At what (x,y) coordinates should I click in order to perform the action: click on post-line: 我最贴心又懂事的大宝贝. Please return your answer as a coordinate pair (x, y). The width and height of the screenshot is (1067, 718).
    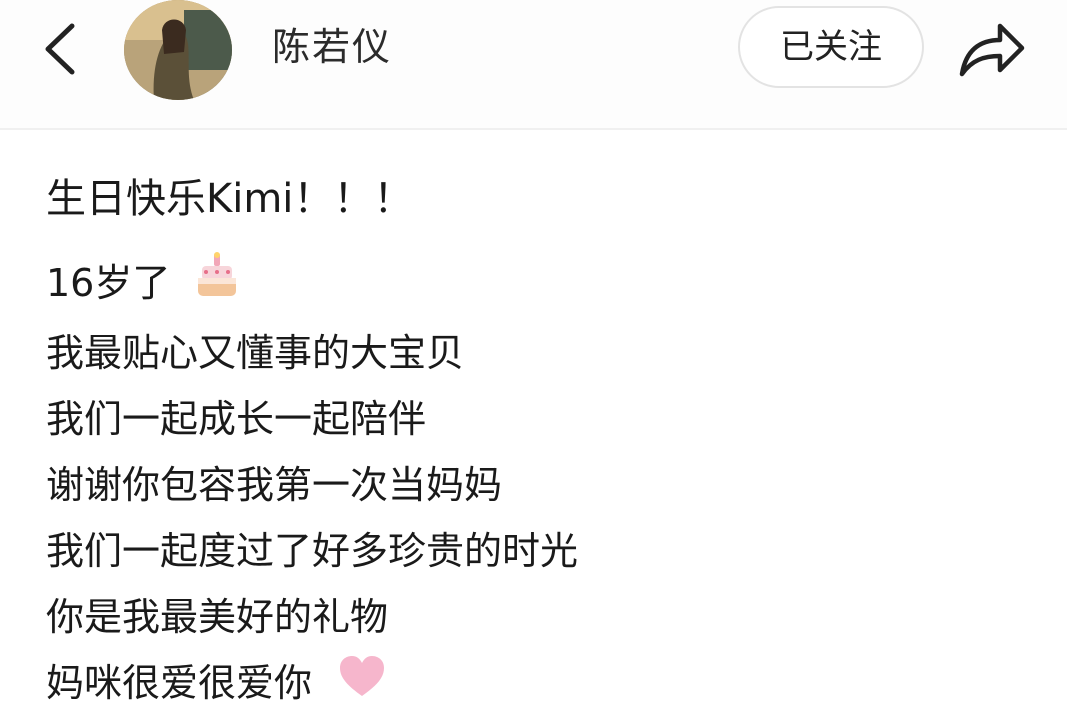
    Looking at the image, I should click on (546, 353).